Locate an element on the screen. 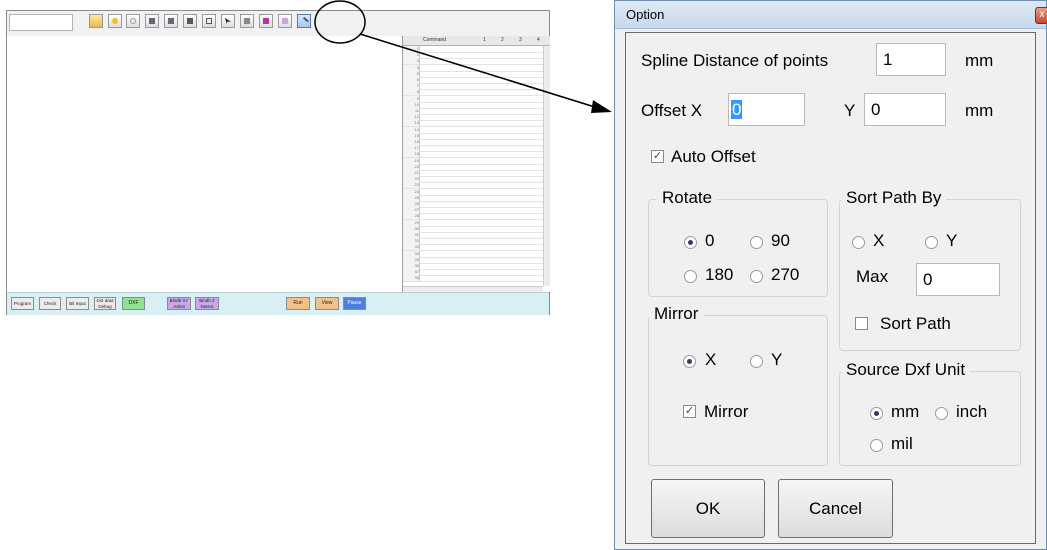 The image size is (1047, 550). auto-offset-checkbox: ✓ is located at coordinates (657, 156).